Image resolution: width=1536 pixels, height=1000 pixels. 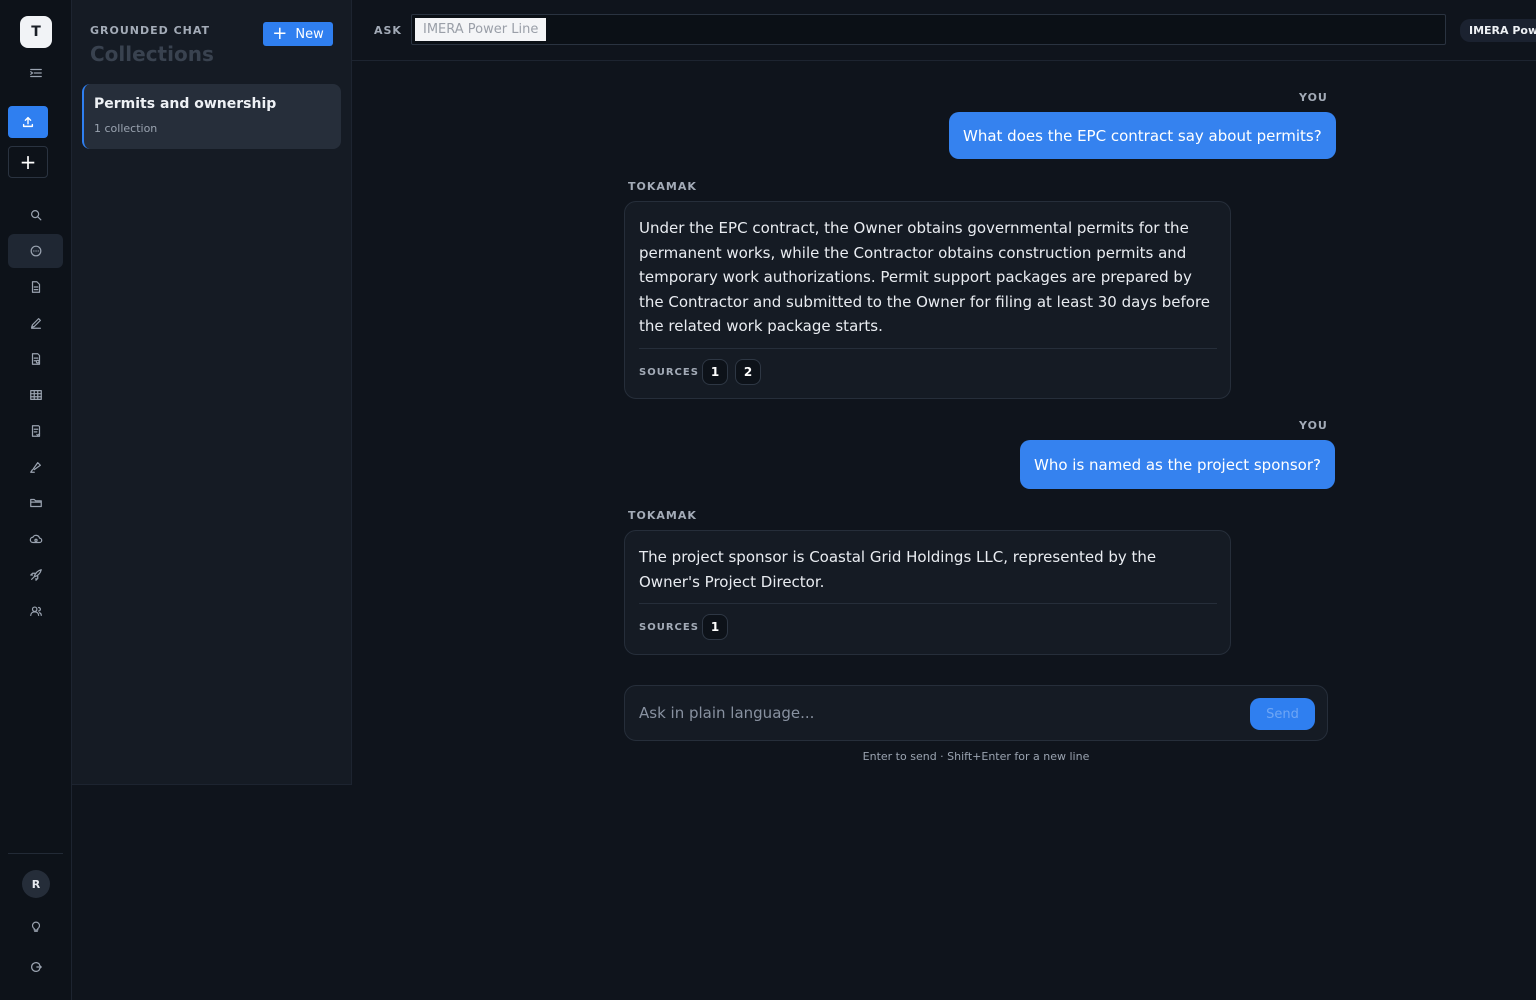 I want to click on lightbulb-icon, so click(x=36, y=926).